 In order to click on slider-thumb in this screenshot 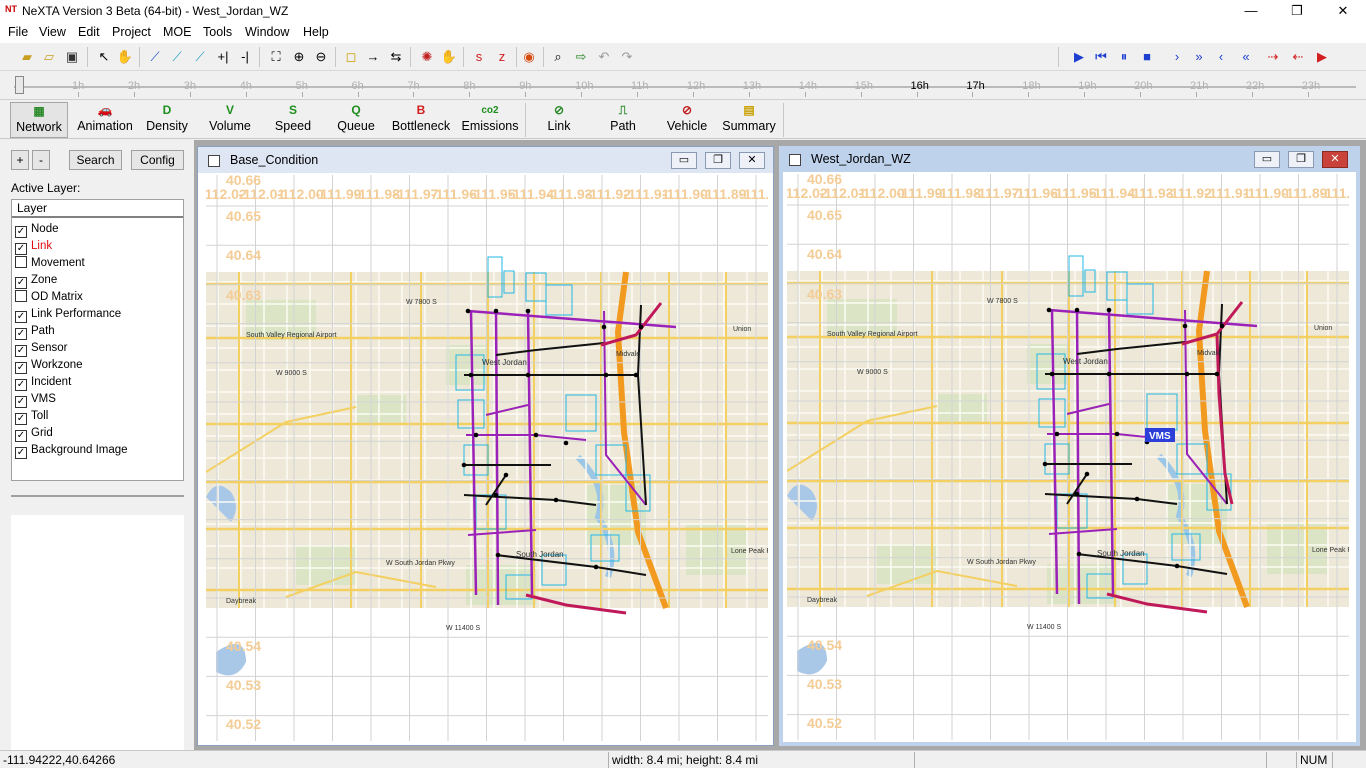, I will do `click(19, 85)`.